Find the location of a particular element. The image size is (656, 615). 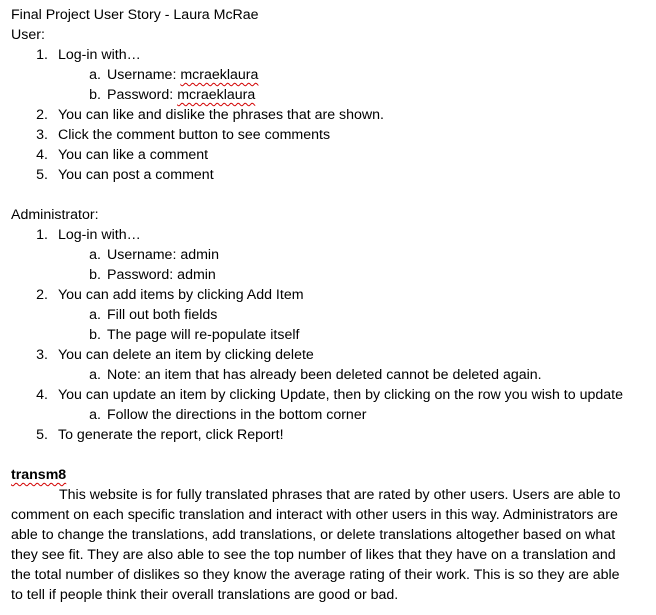

sub-list-item: b. Password: mcraeklaura is located at coordinates (326, 95).